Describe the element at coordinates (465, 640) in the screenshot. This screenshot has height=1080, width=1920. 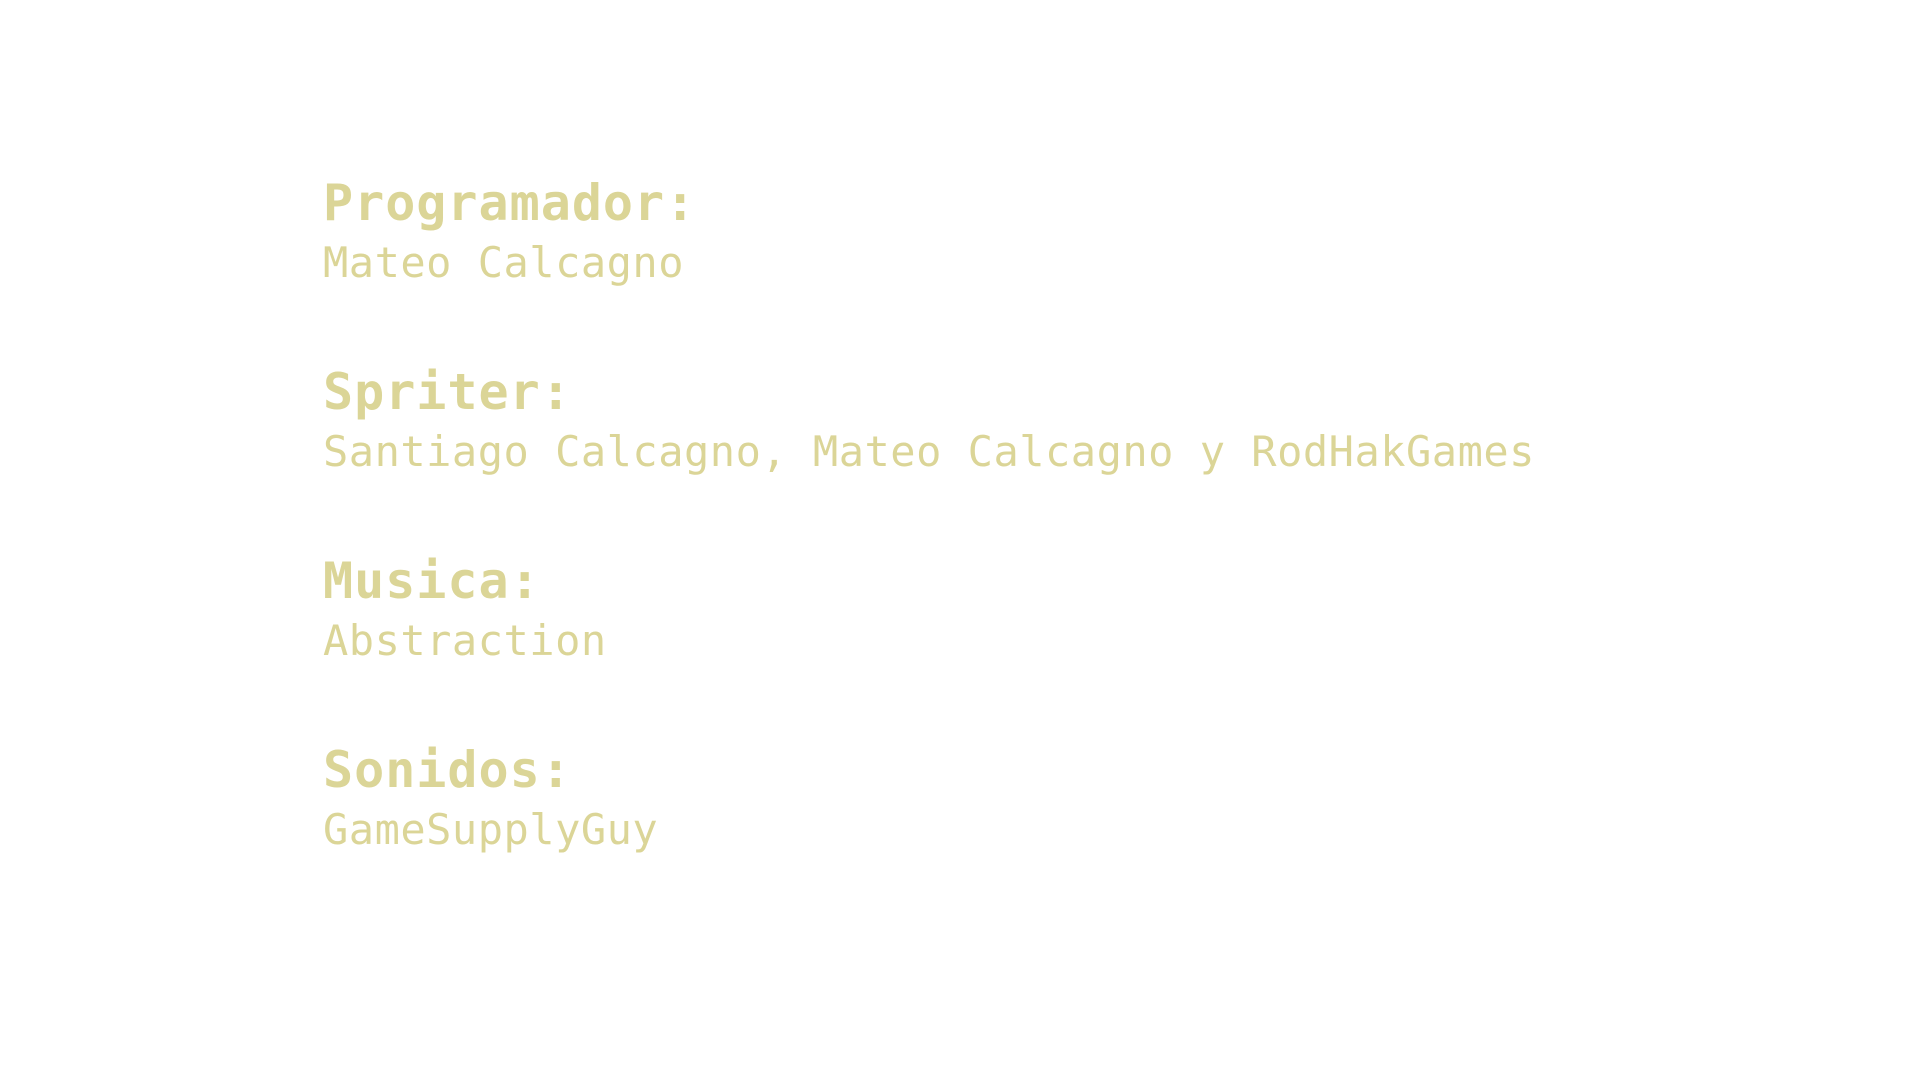
I see `credit-names-music: Abstraction` at that location.